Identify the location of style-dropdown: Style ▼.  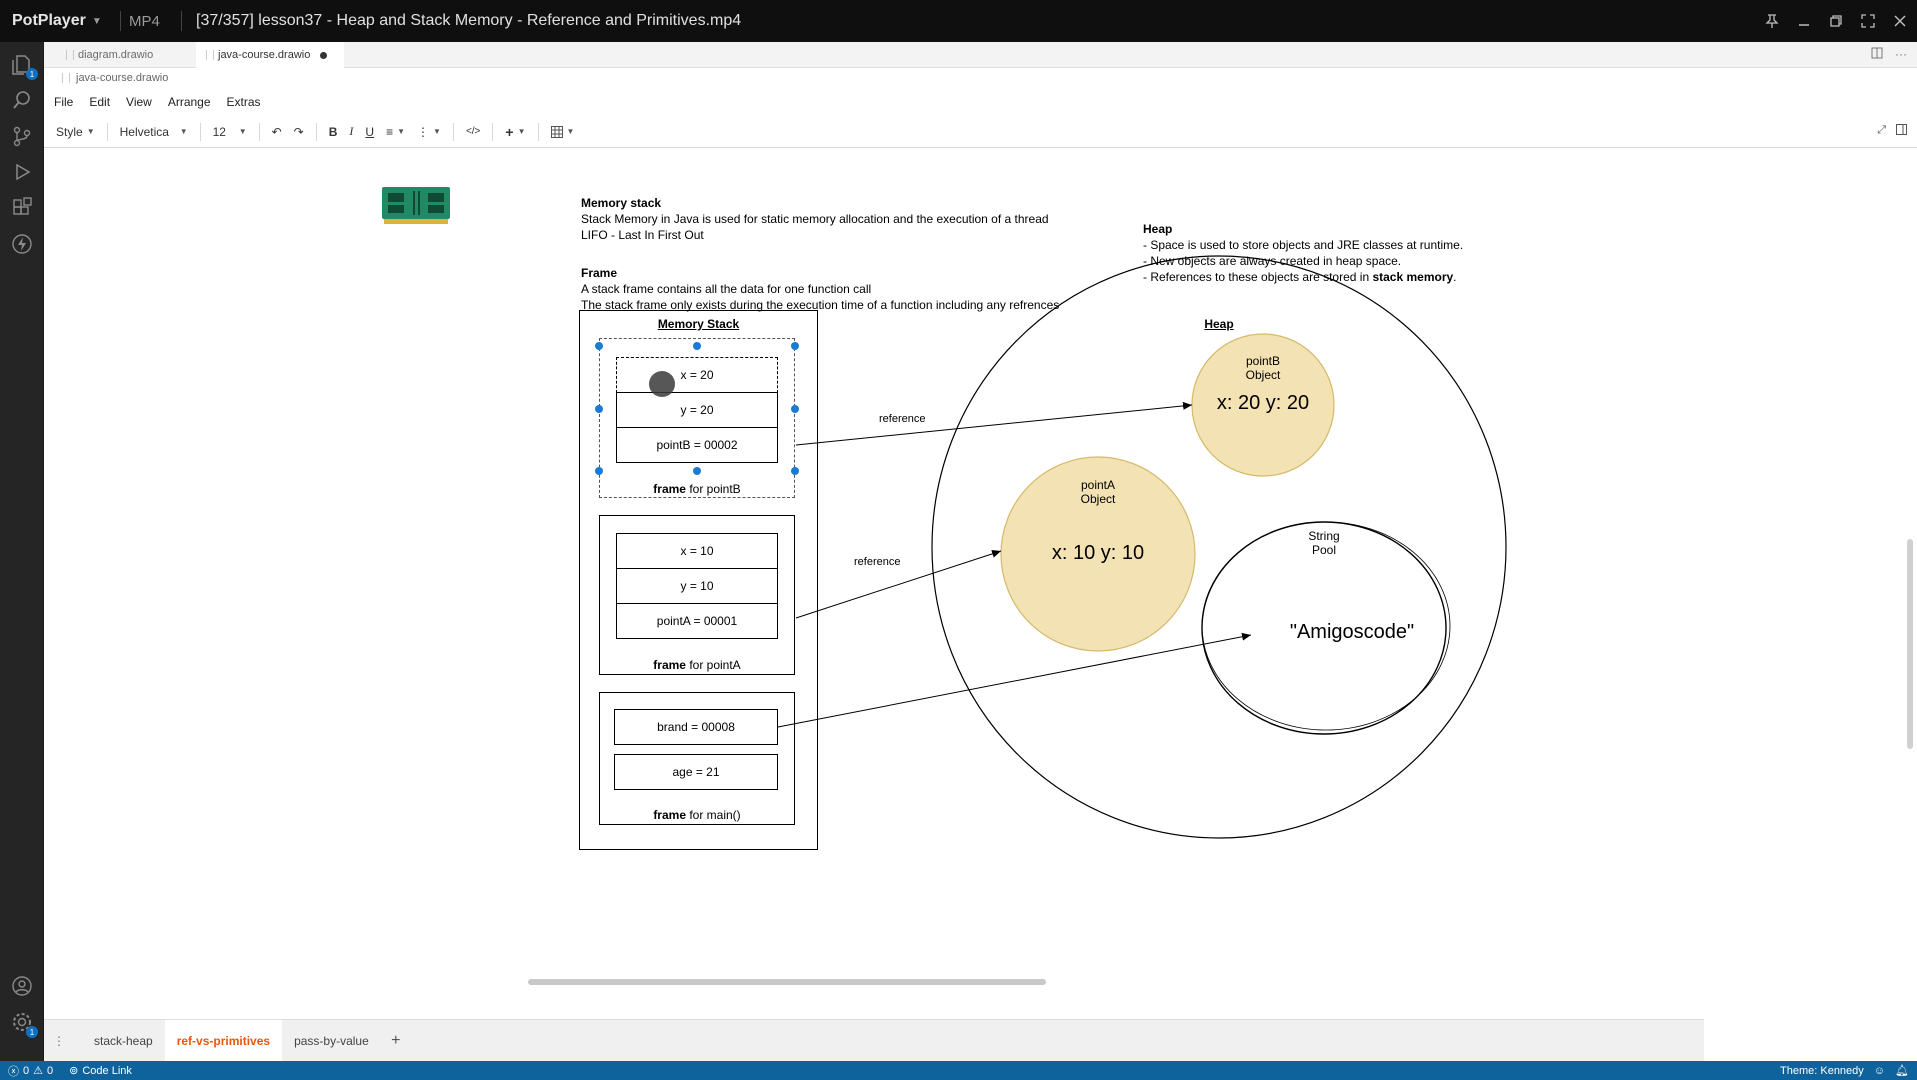
(72, 132).